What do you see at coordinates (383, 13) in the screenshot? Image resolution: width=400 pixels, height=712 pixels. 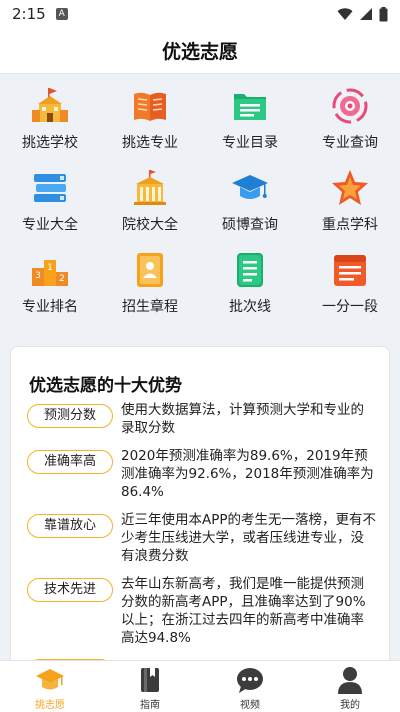 I see `battery-icon` at bounding box center [383, 13].